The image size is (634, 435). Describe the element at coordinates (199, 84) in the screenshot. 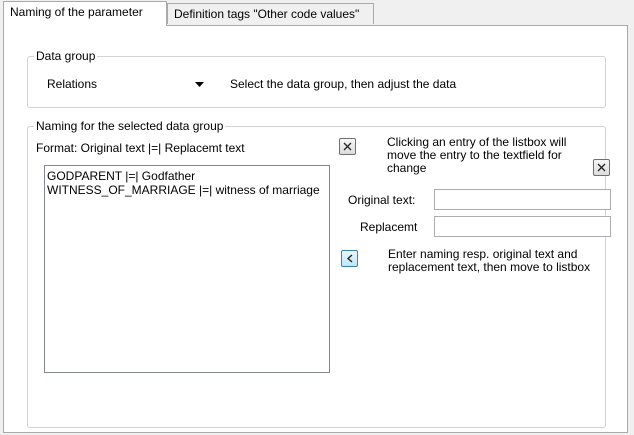

I see `caret-down-icon` at that location.